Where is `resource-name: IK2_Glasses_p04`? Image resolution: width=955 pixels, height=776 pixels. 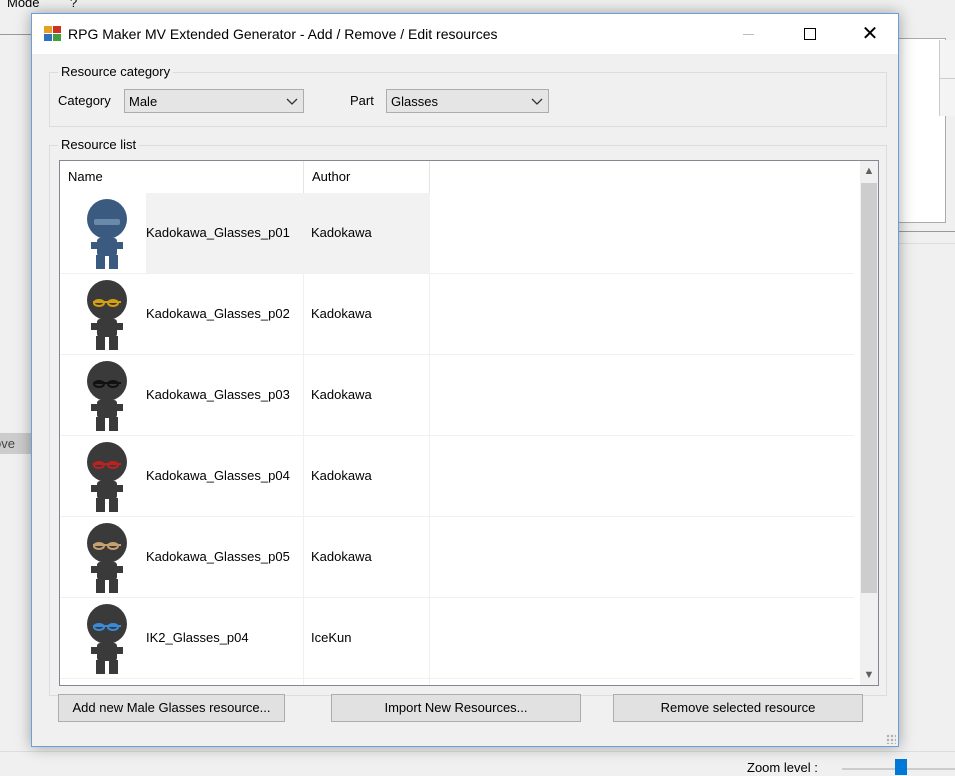
resource-name: IK2_Glasses_p04 is located at coordinates (197, 637).